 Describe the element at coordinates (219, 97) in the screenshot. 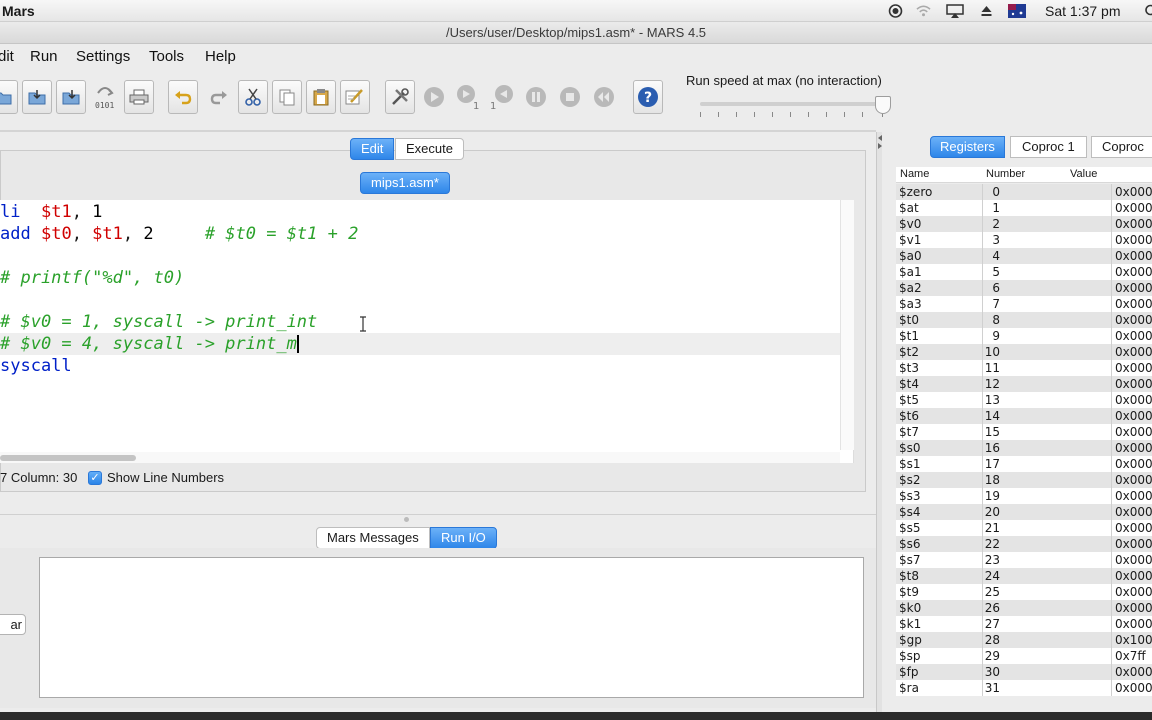

I see `redo-icon` at that location.